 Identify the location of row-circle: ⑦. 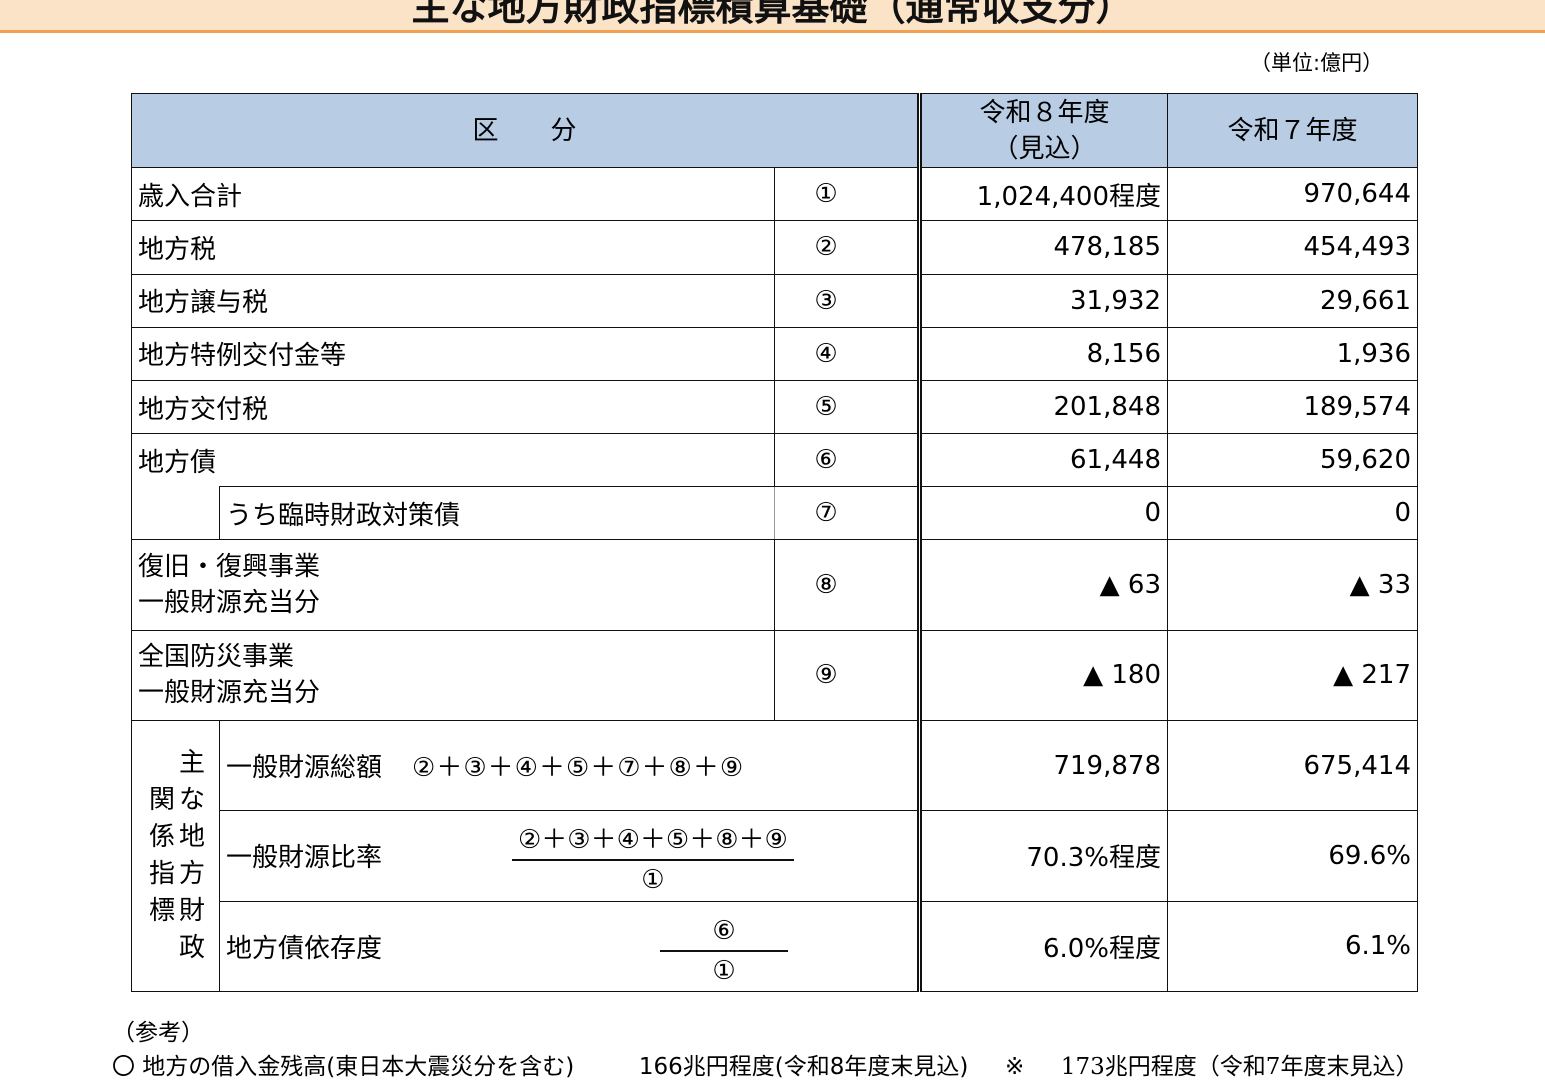
(847, 513).